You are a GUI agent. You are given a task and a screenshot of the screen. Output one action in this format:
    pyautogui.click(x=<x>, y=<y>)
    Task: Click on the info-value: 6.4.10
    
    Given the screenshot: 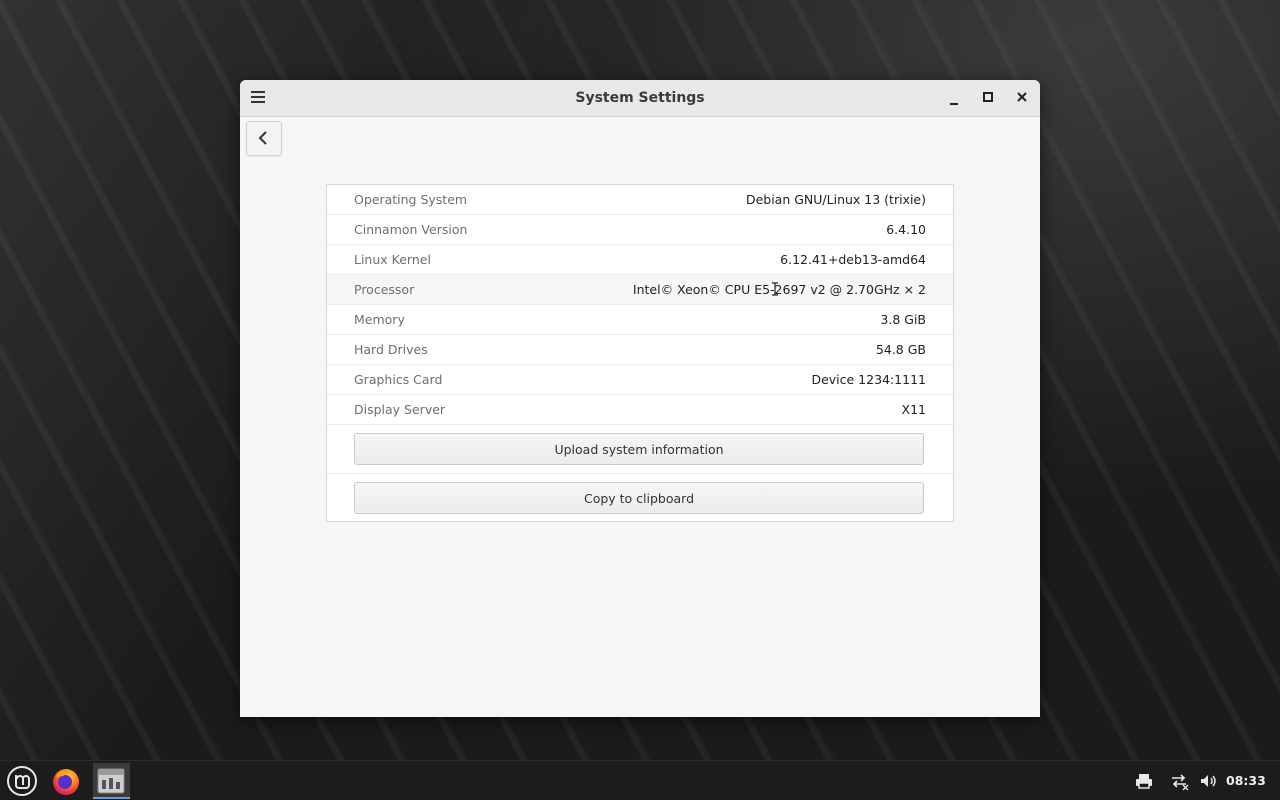 What is the action you would take?
    pyautogui.click(x=906, y=229)
    